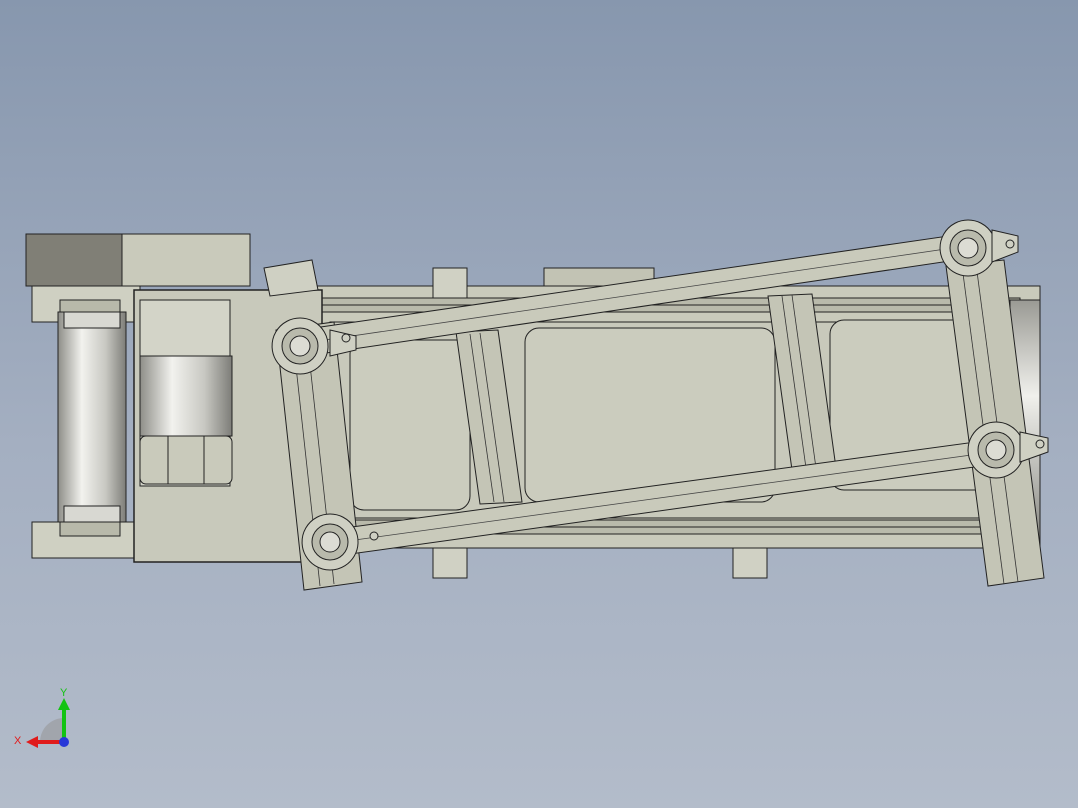 The image size is (1078, 808). I want to click on triad-origin-z, so click(64, 742).